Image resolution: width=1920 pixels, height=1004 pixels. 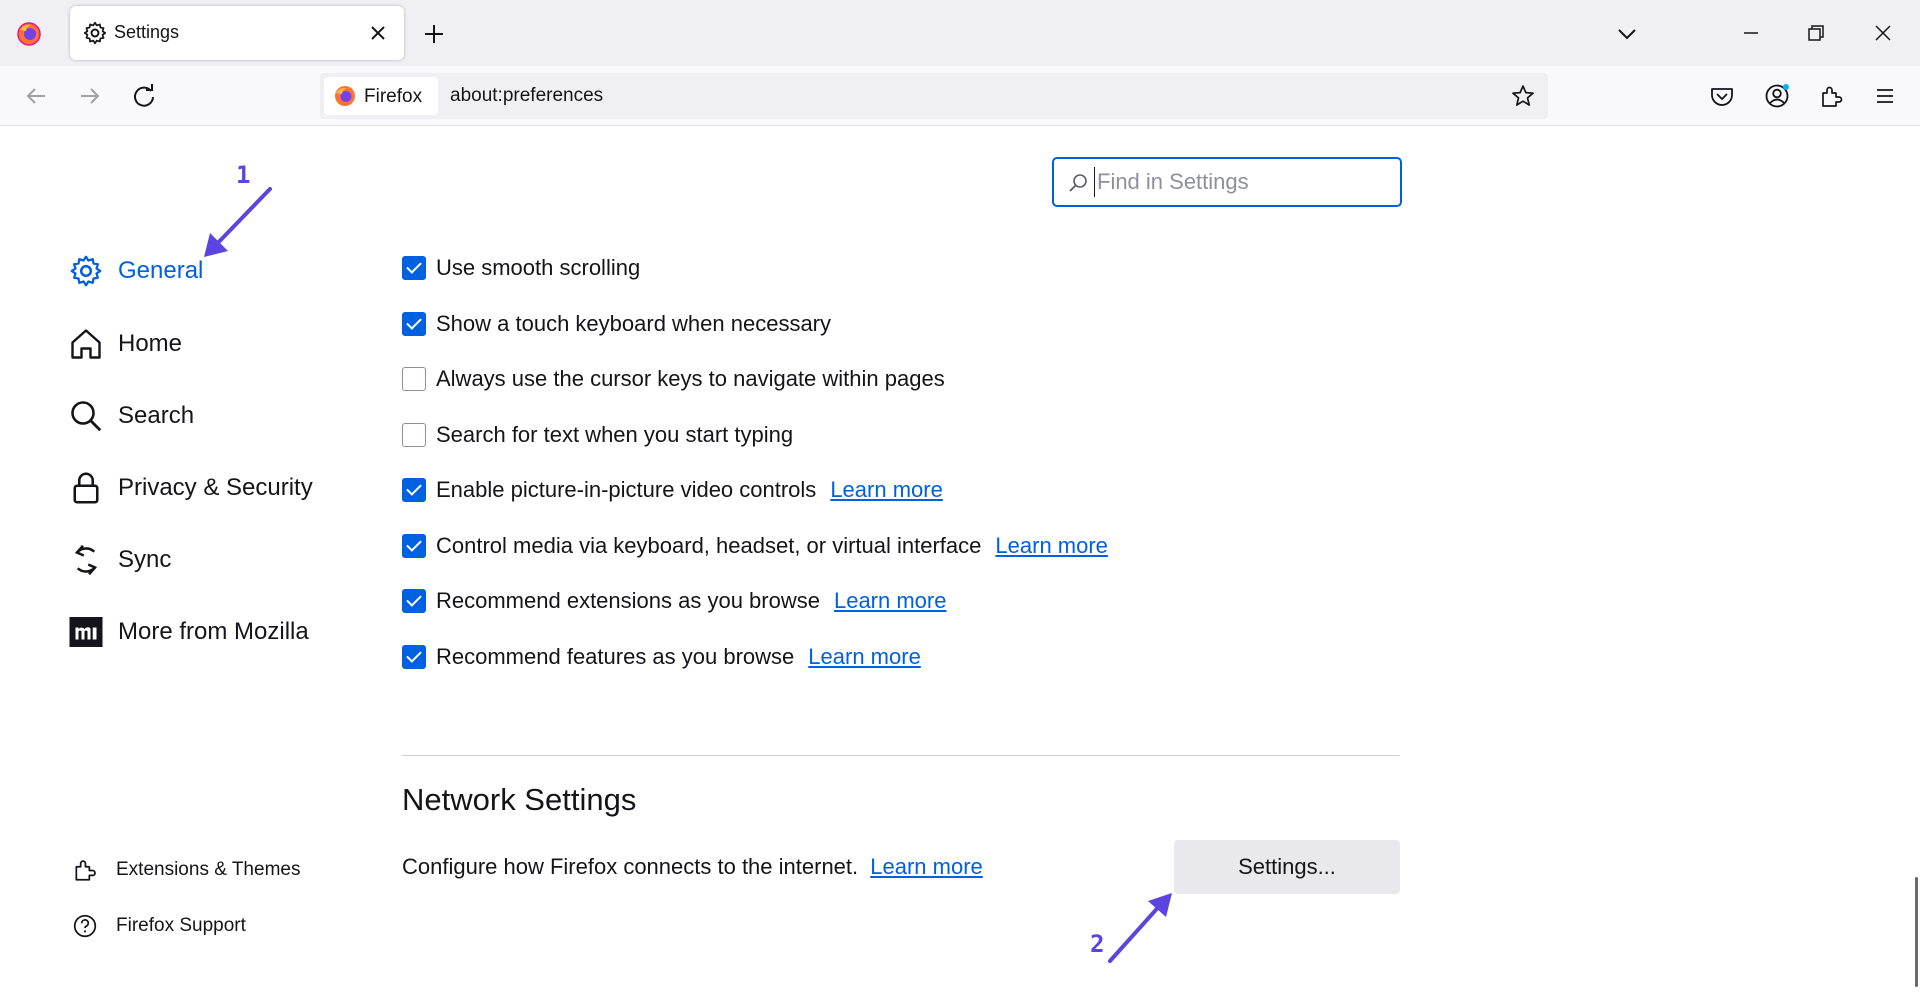 I want to click on firefox-menu-icon, so click(x=29, y=34).